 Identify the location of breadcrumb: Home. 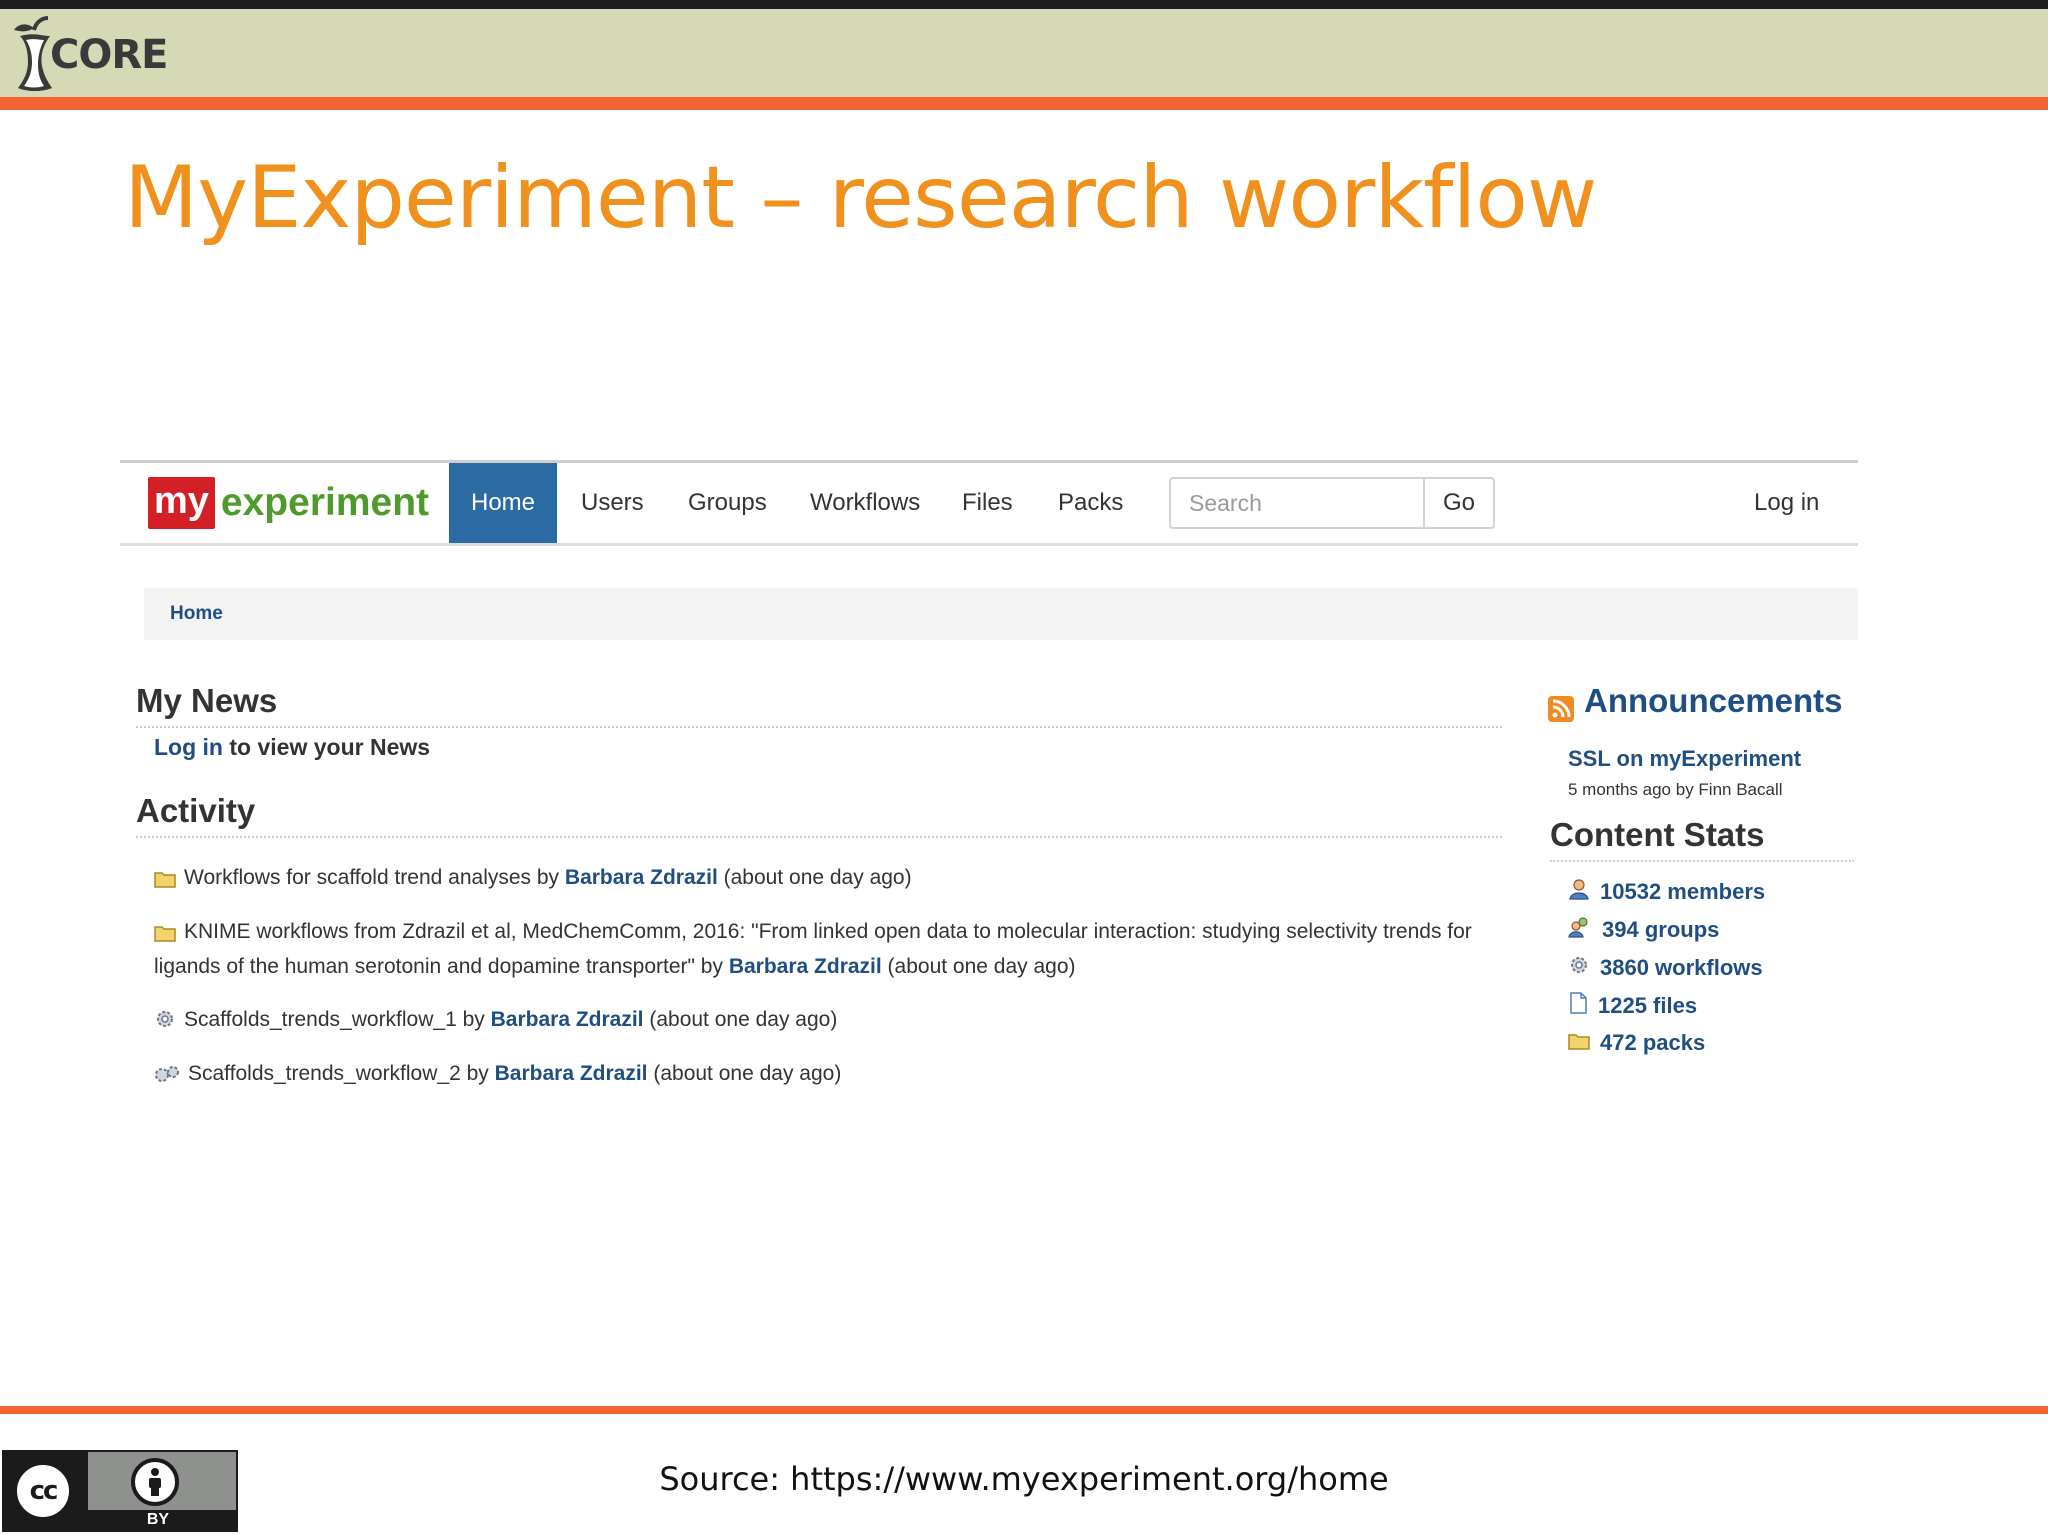
(1001, 614).